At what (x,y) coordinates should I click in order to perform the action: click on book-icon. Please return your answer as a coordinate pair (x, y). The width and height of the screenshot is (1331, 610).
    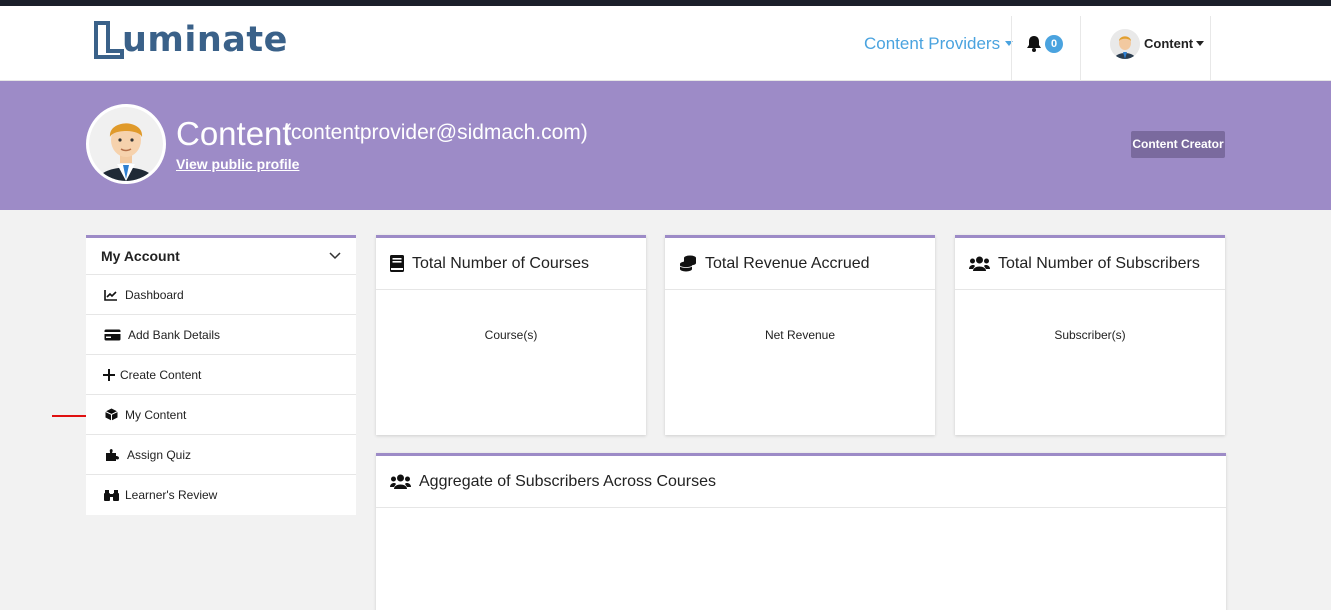
    Looking at the image, I should click on (397, 263).